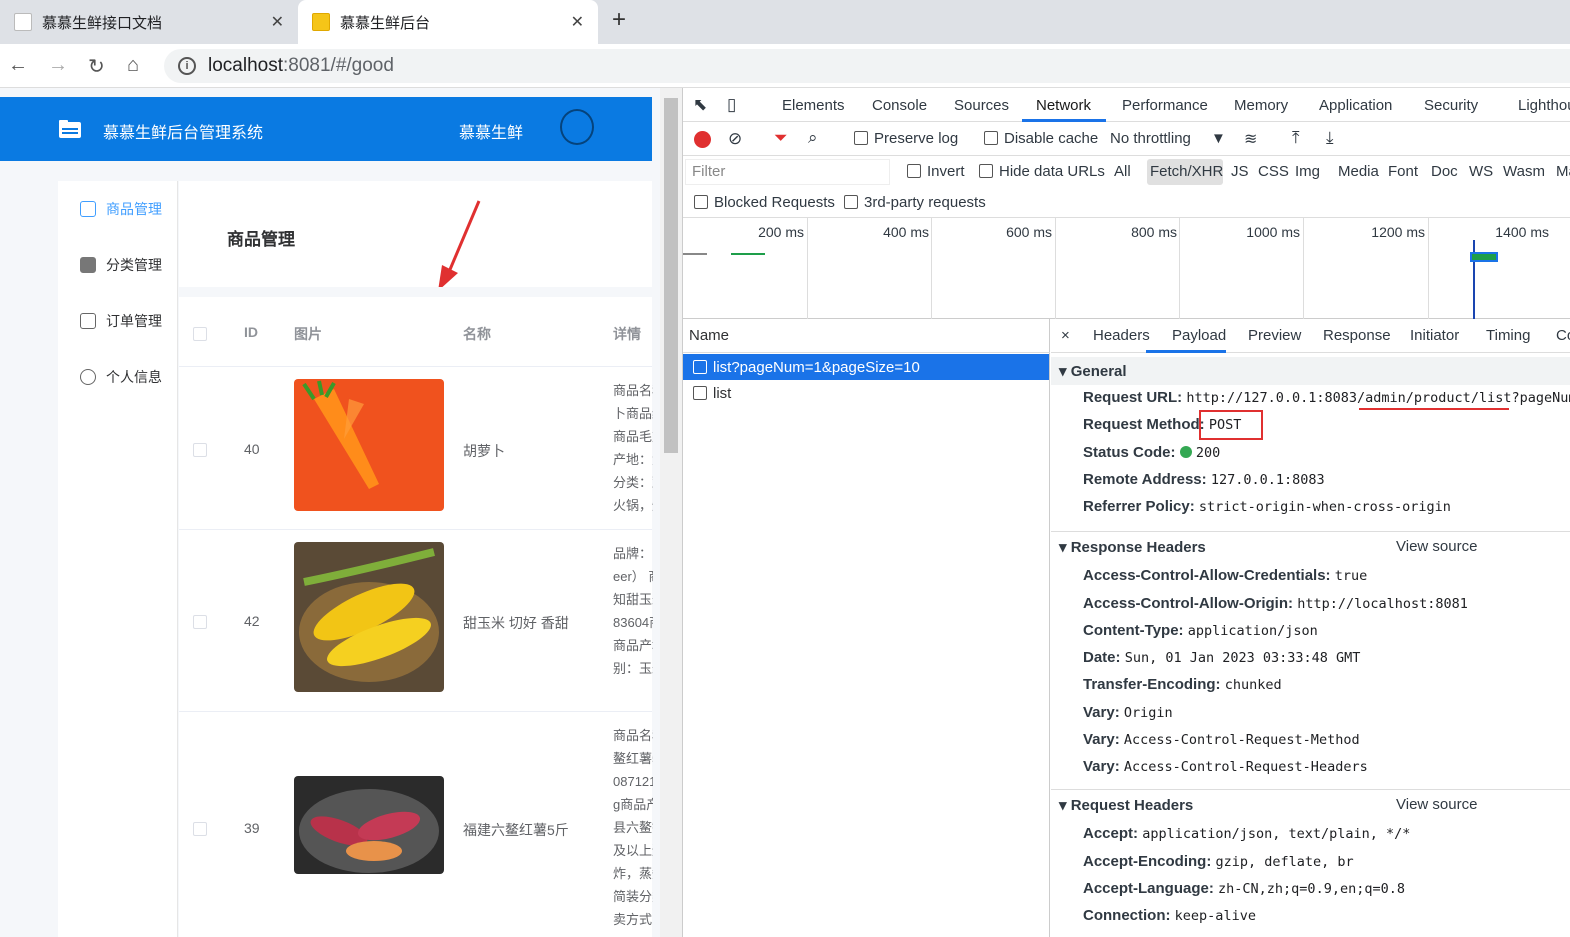 This screenshot has height=937, width=1570. I want to click on filter-doc: Doc, so click(1444, 171).